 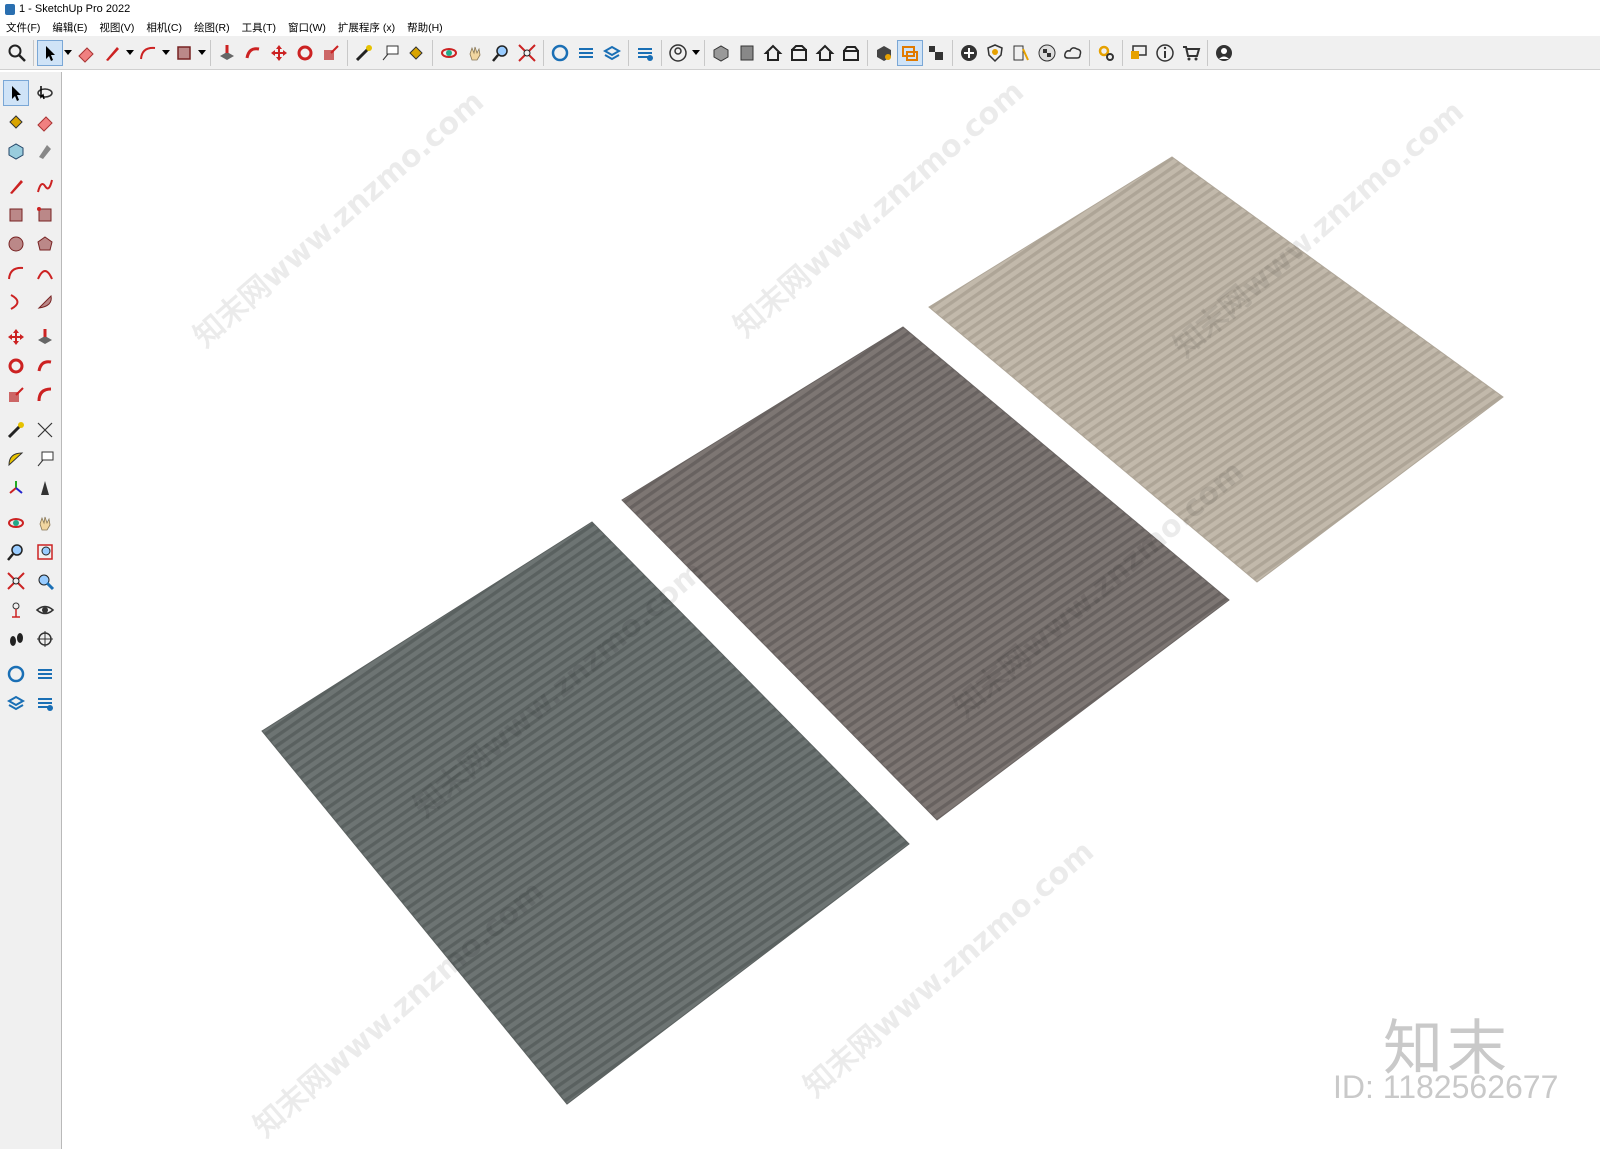 I want to click on left-3pt-arc-button, so click(x=16, y=302).